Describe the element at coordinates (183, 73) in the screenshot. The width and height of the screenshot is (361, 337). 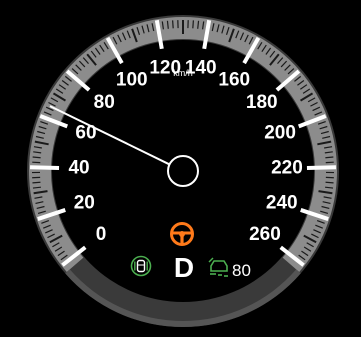
I see `speed-unit-label: km/h` at that location.